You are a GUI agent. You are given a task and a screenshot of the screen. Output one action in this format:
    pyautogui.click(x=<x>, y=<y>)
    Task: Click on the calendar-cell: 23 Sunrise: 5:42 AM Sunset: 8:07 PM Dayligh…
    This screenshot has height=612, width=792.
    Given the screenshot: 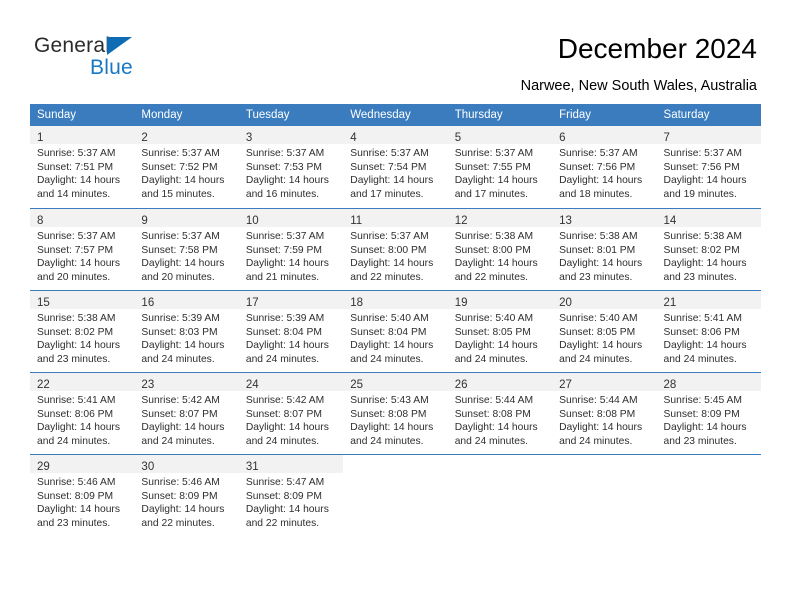 What is the action you would take?
    pyautogui.click(x=186, y=413)
    